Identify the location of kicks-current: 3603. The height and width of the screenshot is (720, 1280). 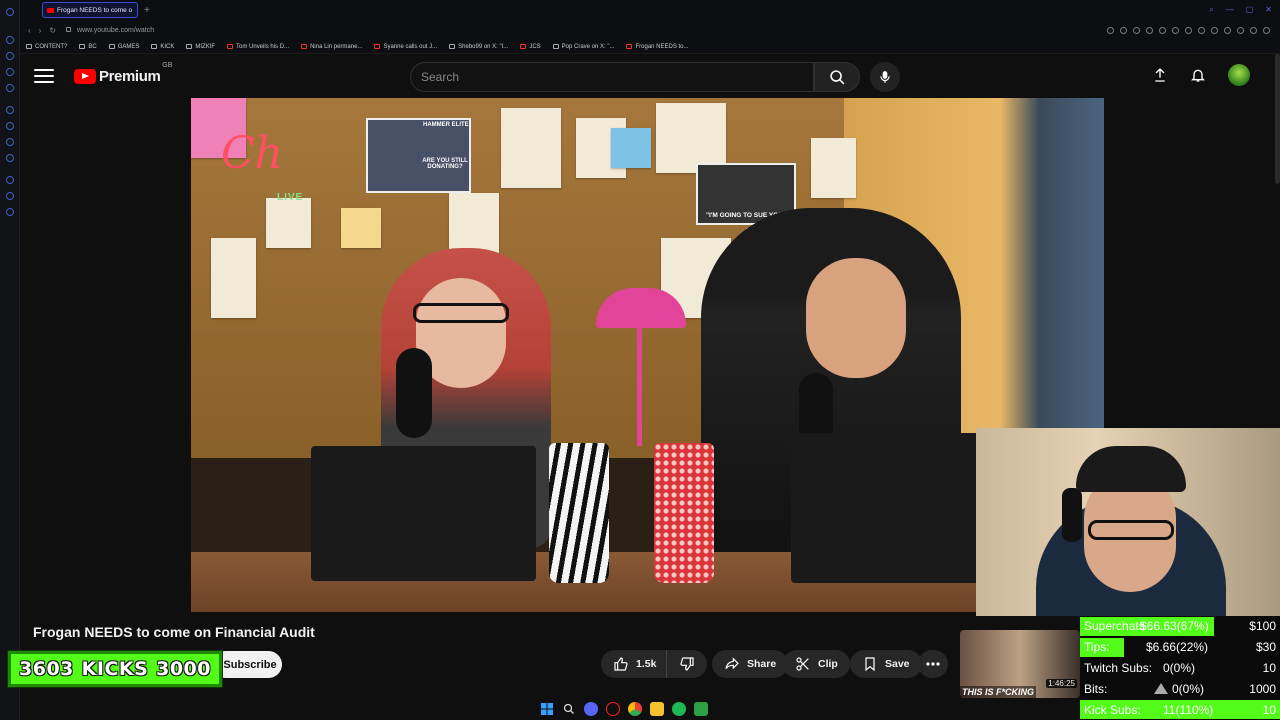
(46, 669).